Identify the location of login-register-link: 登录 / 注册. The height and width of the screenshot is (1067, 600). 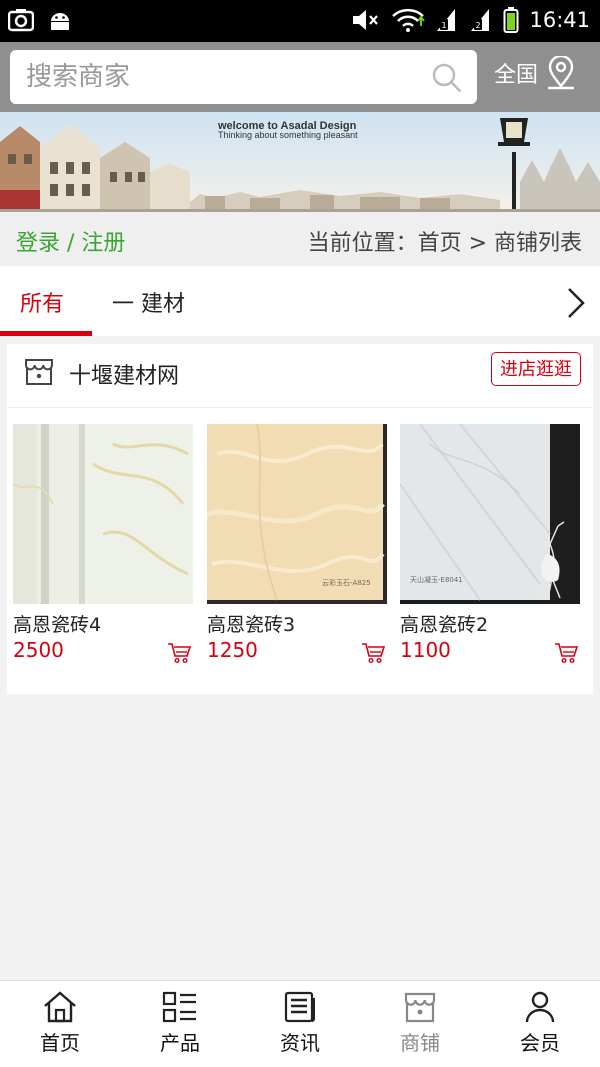
(70, 241).